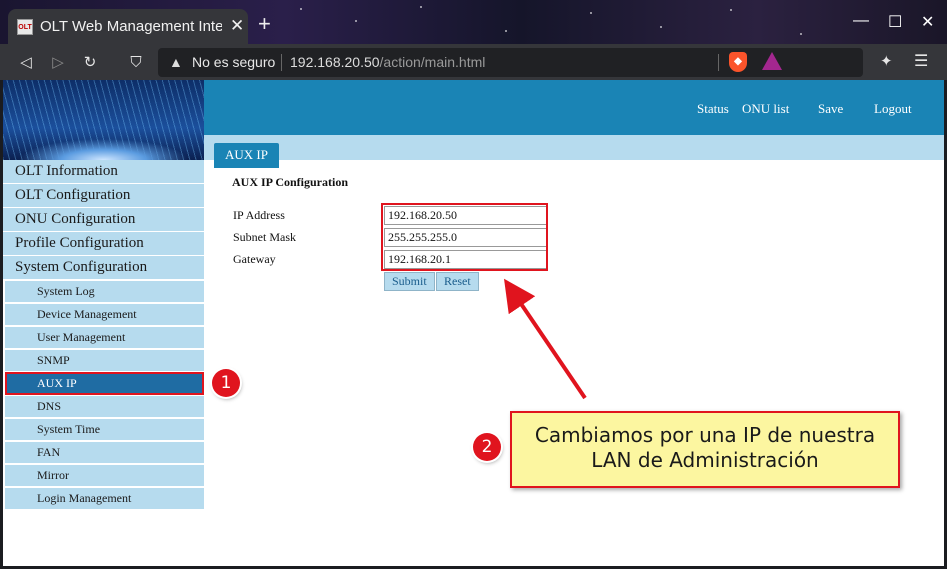  I want to click on sidebar-item-profile-configuration: Profile Configuration, so click(103, 243).